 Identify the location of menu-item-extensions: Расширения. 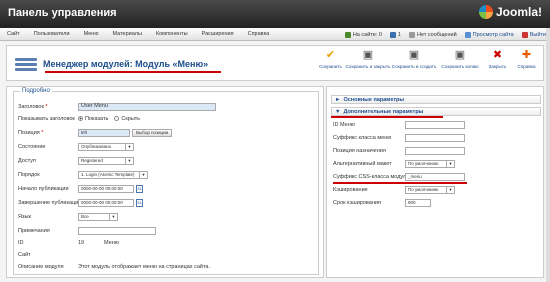
(218, 34).